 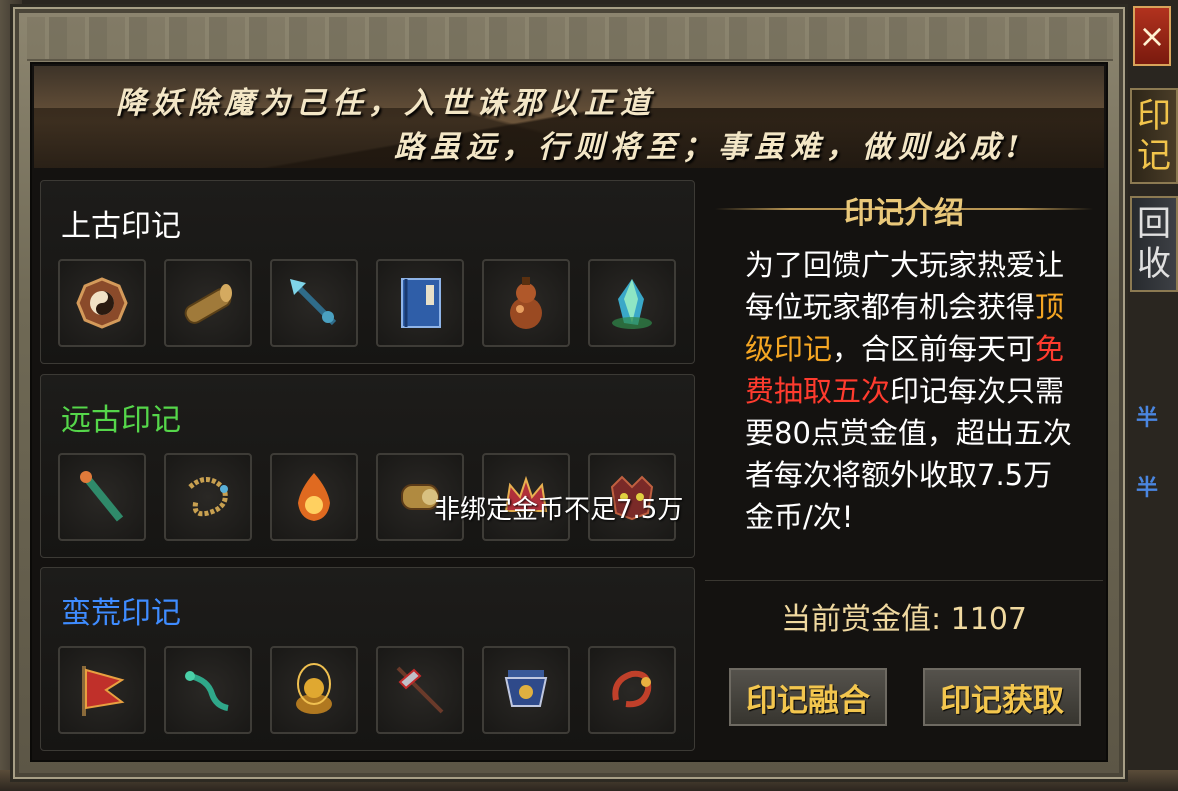 What do you see at coordinates (1147, 488) in the screenshot?
I see `side-deco-2: 半` at bounding box center [1147, 488].